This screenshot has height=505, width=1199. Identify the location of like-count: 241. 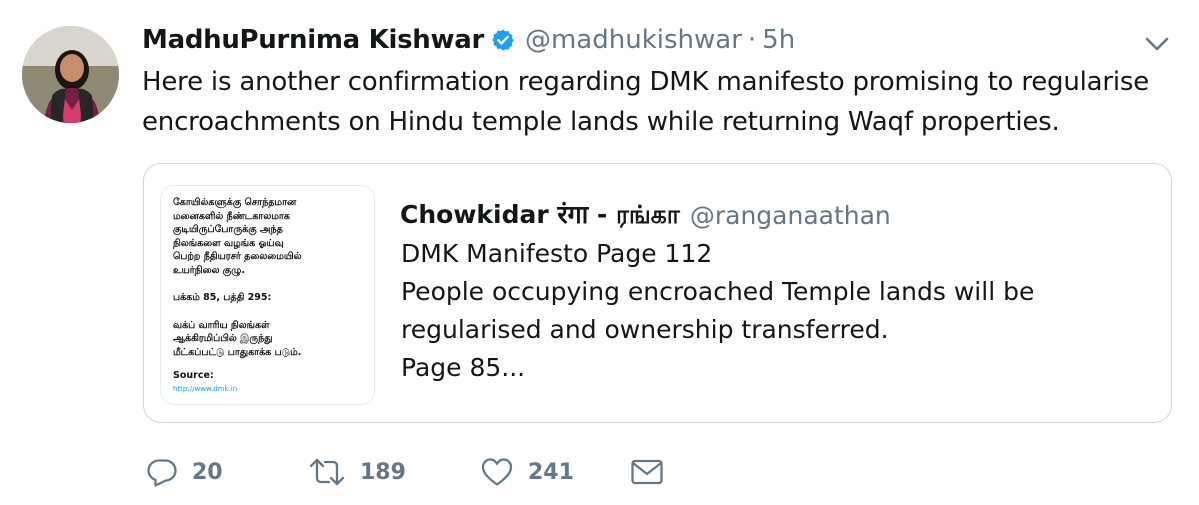
(551, 472).